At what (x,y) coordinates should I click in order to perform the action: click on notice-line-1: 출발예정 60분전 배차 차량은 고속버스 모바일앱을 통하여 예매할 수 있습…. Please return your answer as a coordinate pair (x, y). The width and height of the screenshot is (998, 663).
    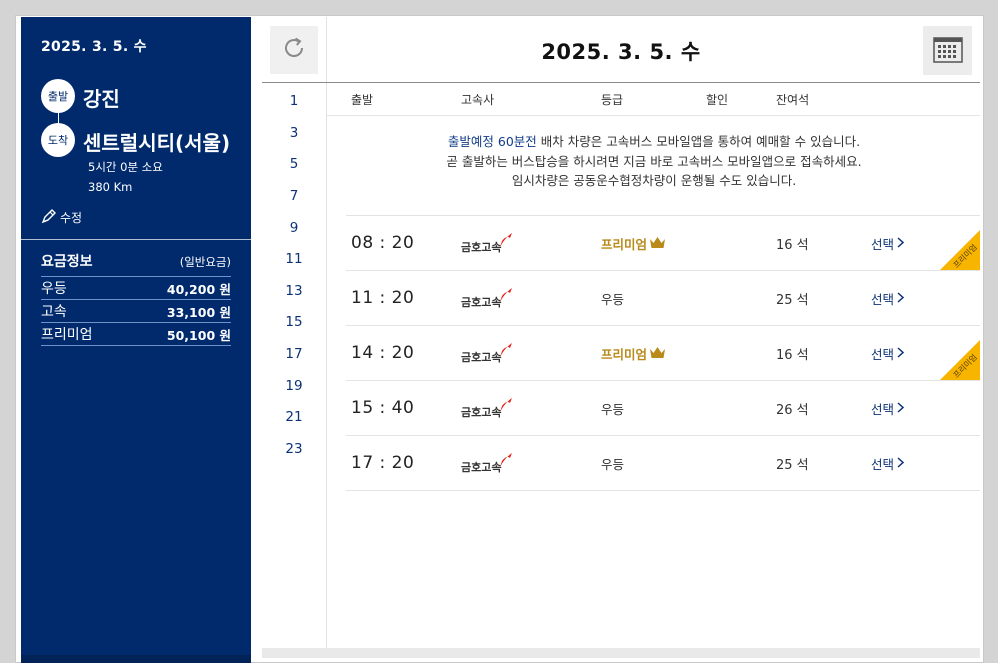
    Looking at the image, I should click on (654, 142).